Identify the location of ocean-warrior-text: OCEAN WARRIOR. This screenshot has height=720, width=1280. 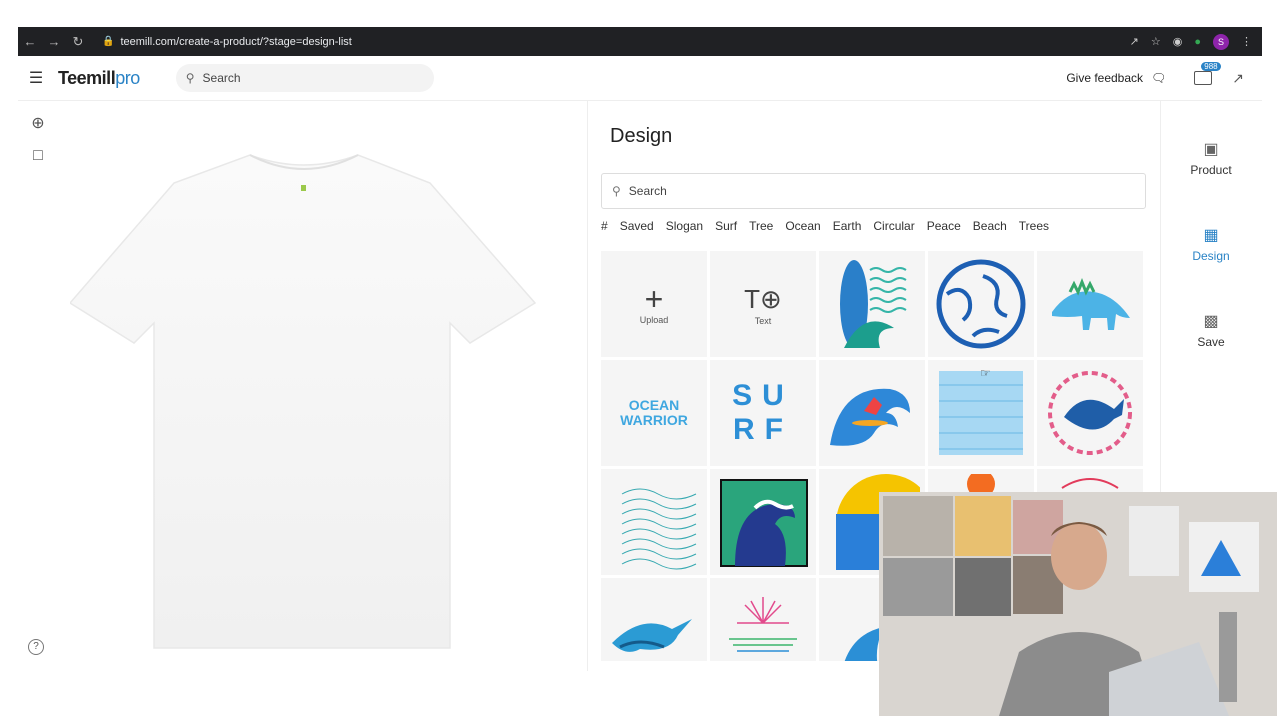
(654, 412).